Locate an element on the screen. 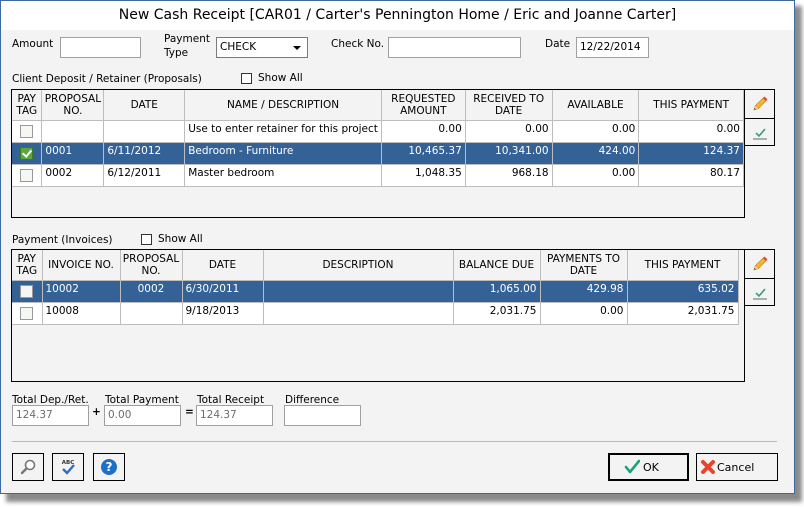 The width and height of the screenshot is (804, 507). check-no-input is located at coordinates (454, 47).